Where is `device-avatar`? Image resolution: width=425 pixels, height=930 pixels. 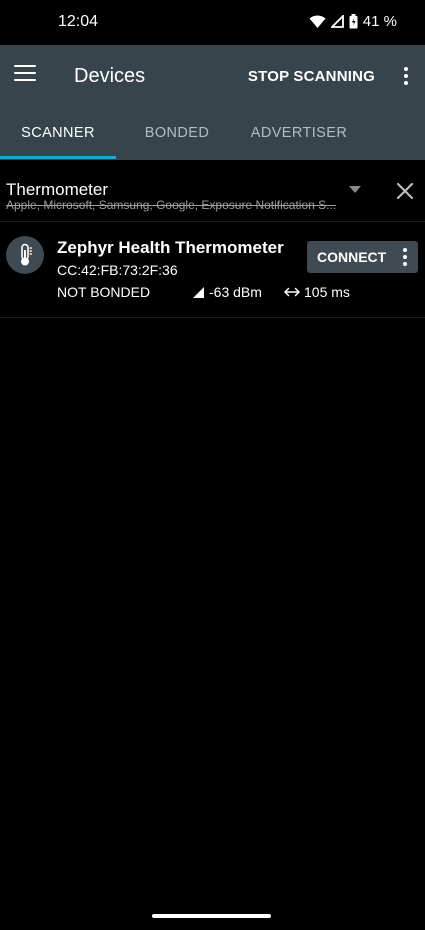 device-avatar is located at coordinates (25, 255).